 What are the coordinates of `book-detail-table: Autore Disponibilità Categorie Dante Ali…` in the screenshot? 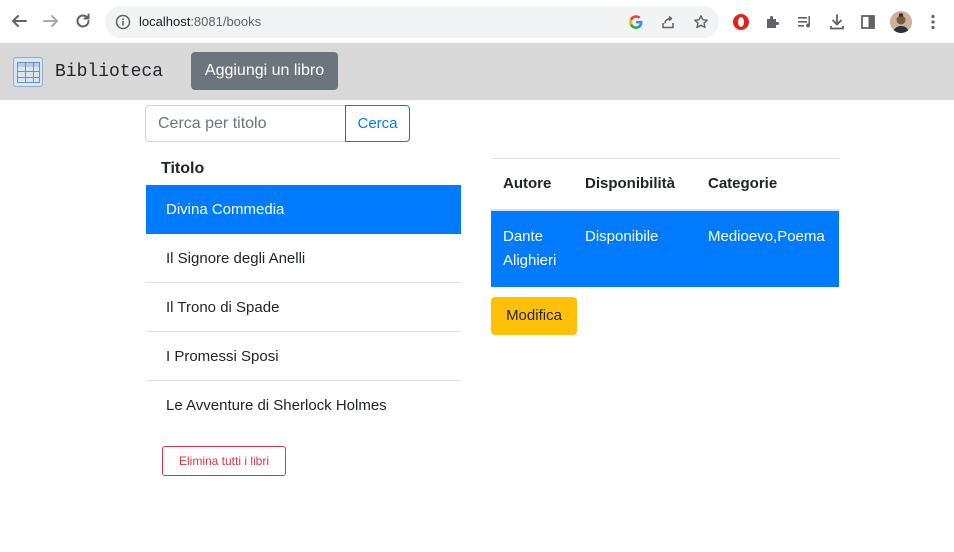 It's located at (665, 222).